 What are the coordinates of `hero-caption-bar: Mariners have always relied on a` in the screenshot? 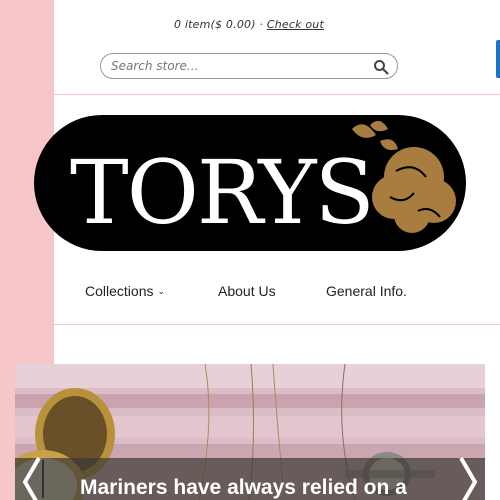 It's located at (250, 479).